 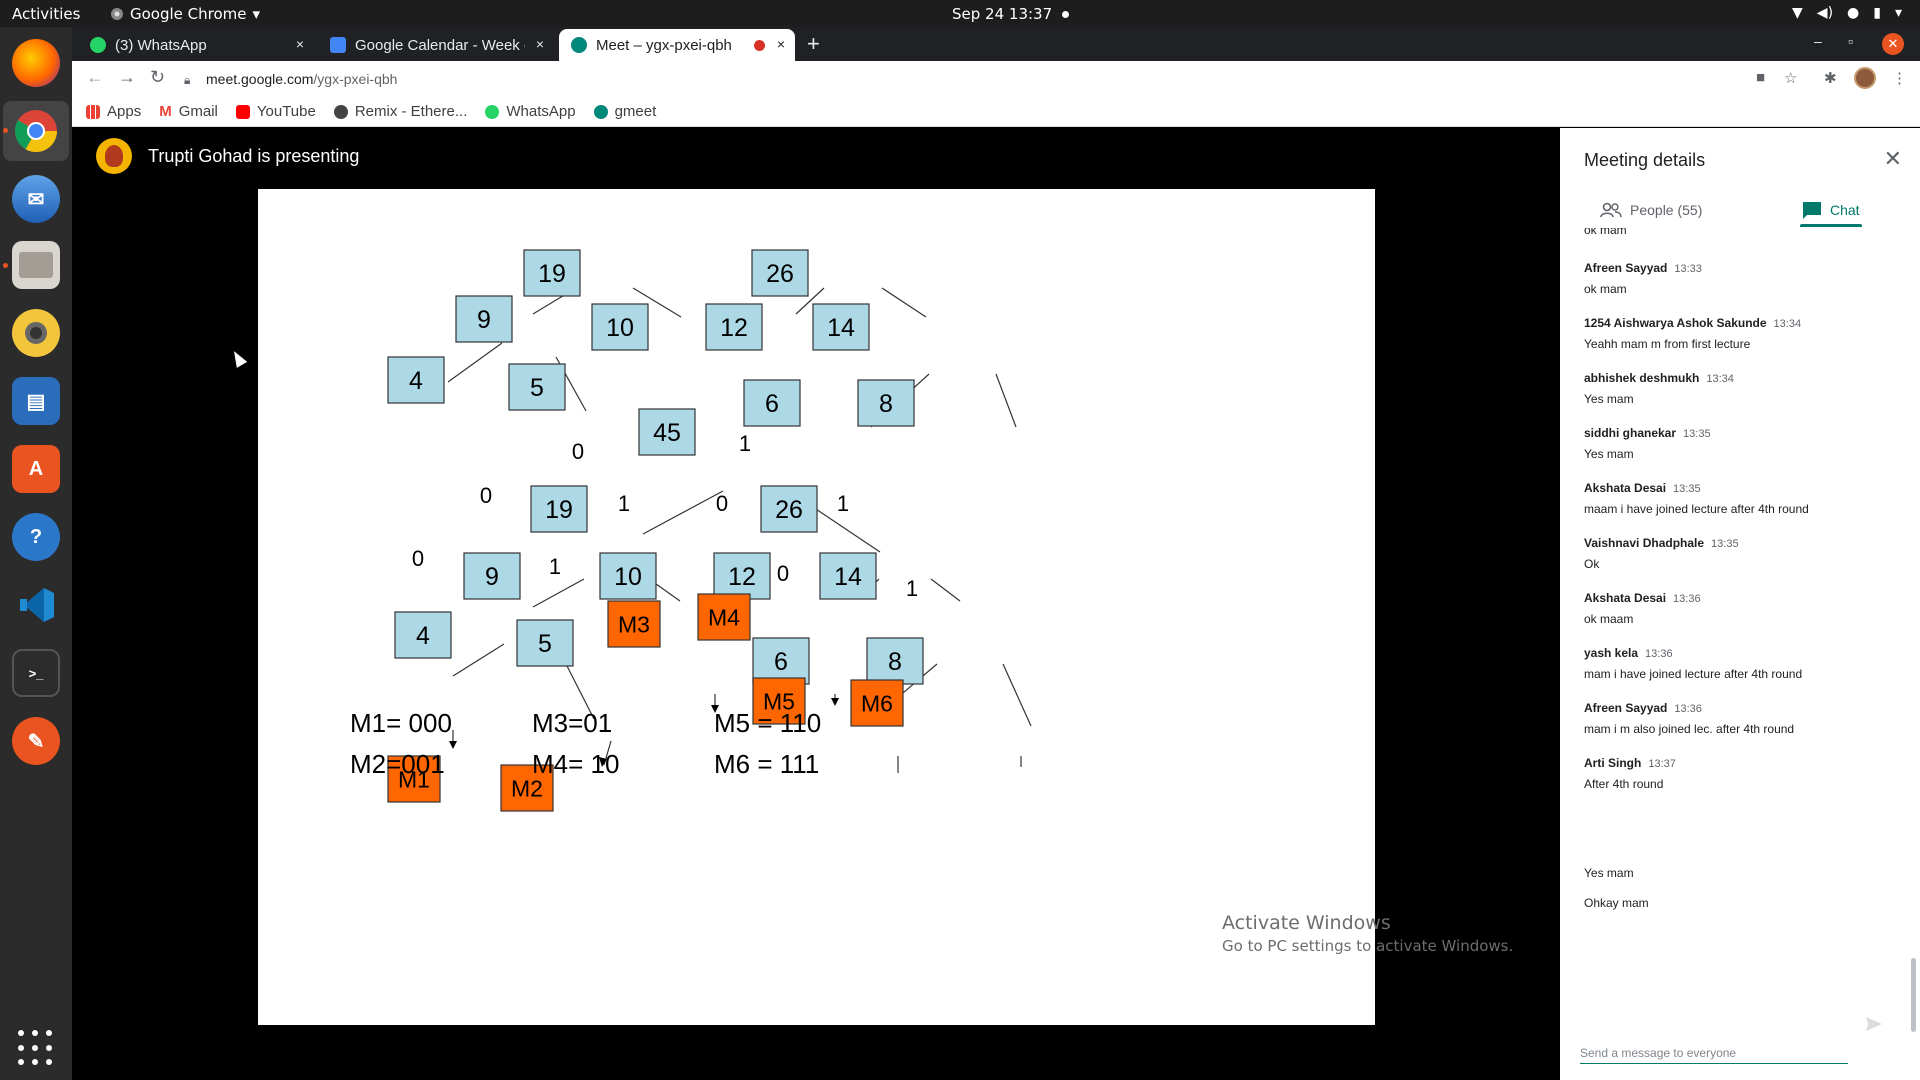 What do you see at coordinates (117, 14) in the screenshot?
I see `chrome-small-icon` at bounding box center [117, 14].